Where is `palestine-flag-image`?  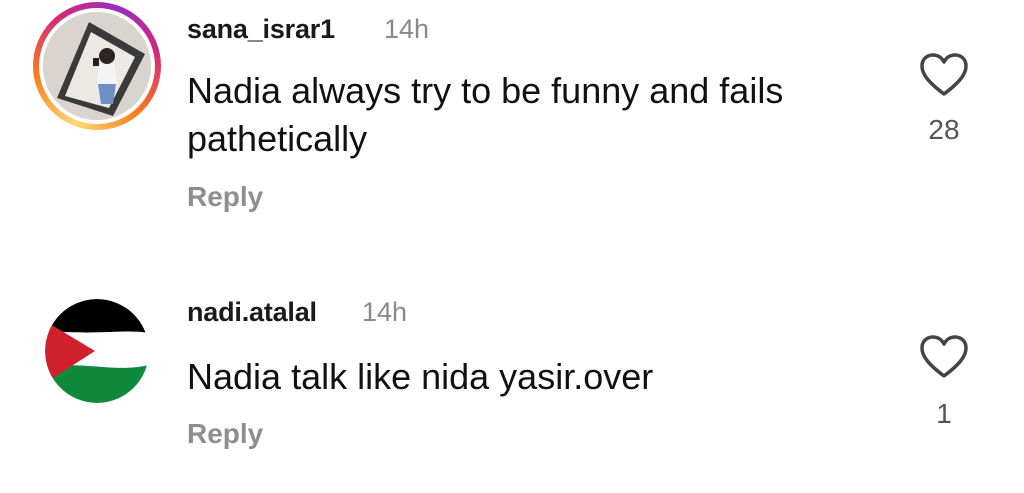
palestine-flag-image is located at coordinates (97, 351).